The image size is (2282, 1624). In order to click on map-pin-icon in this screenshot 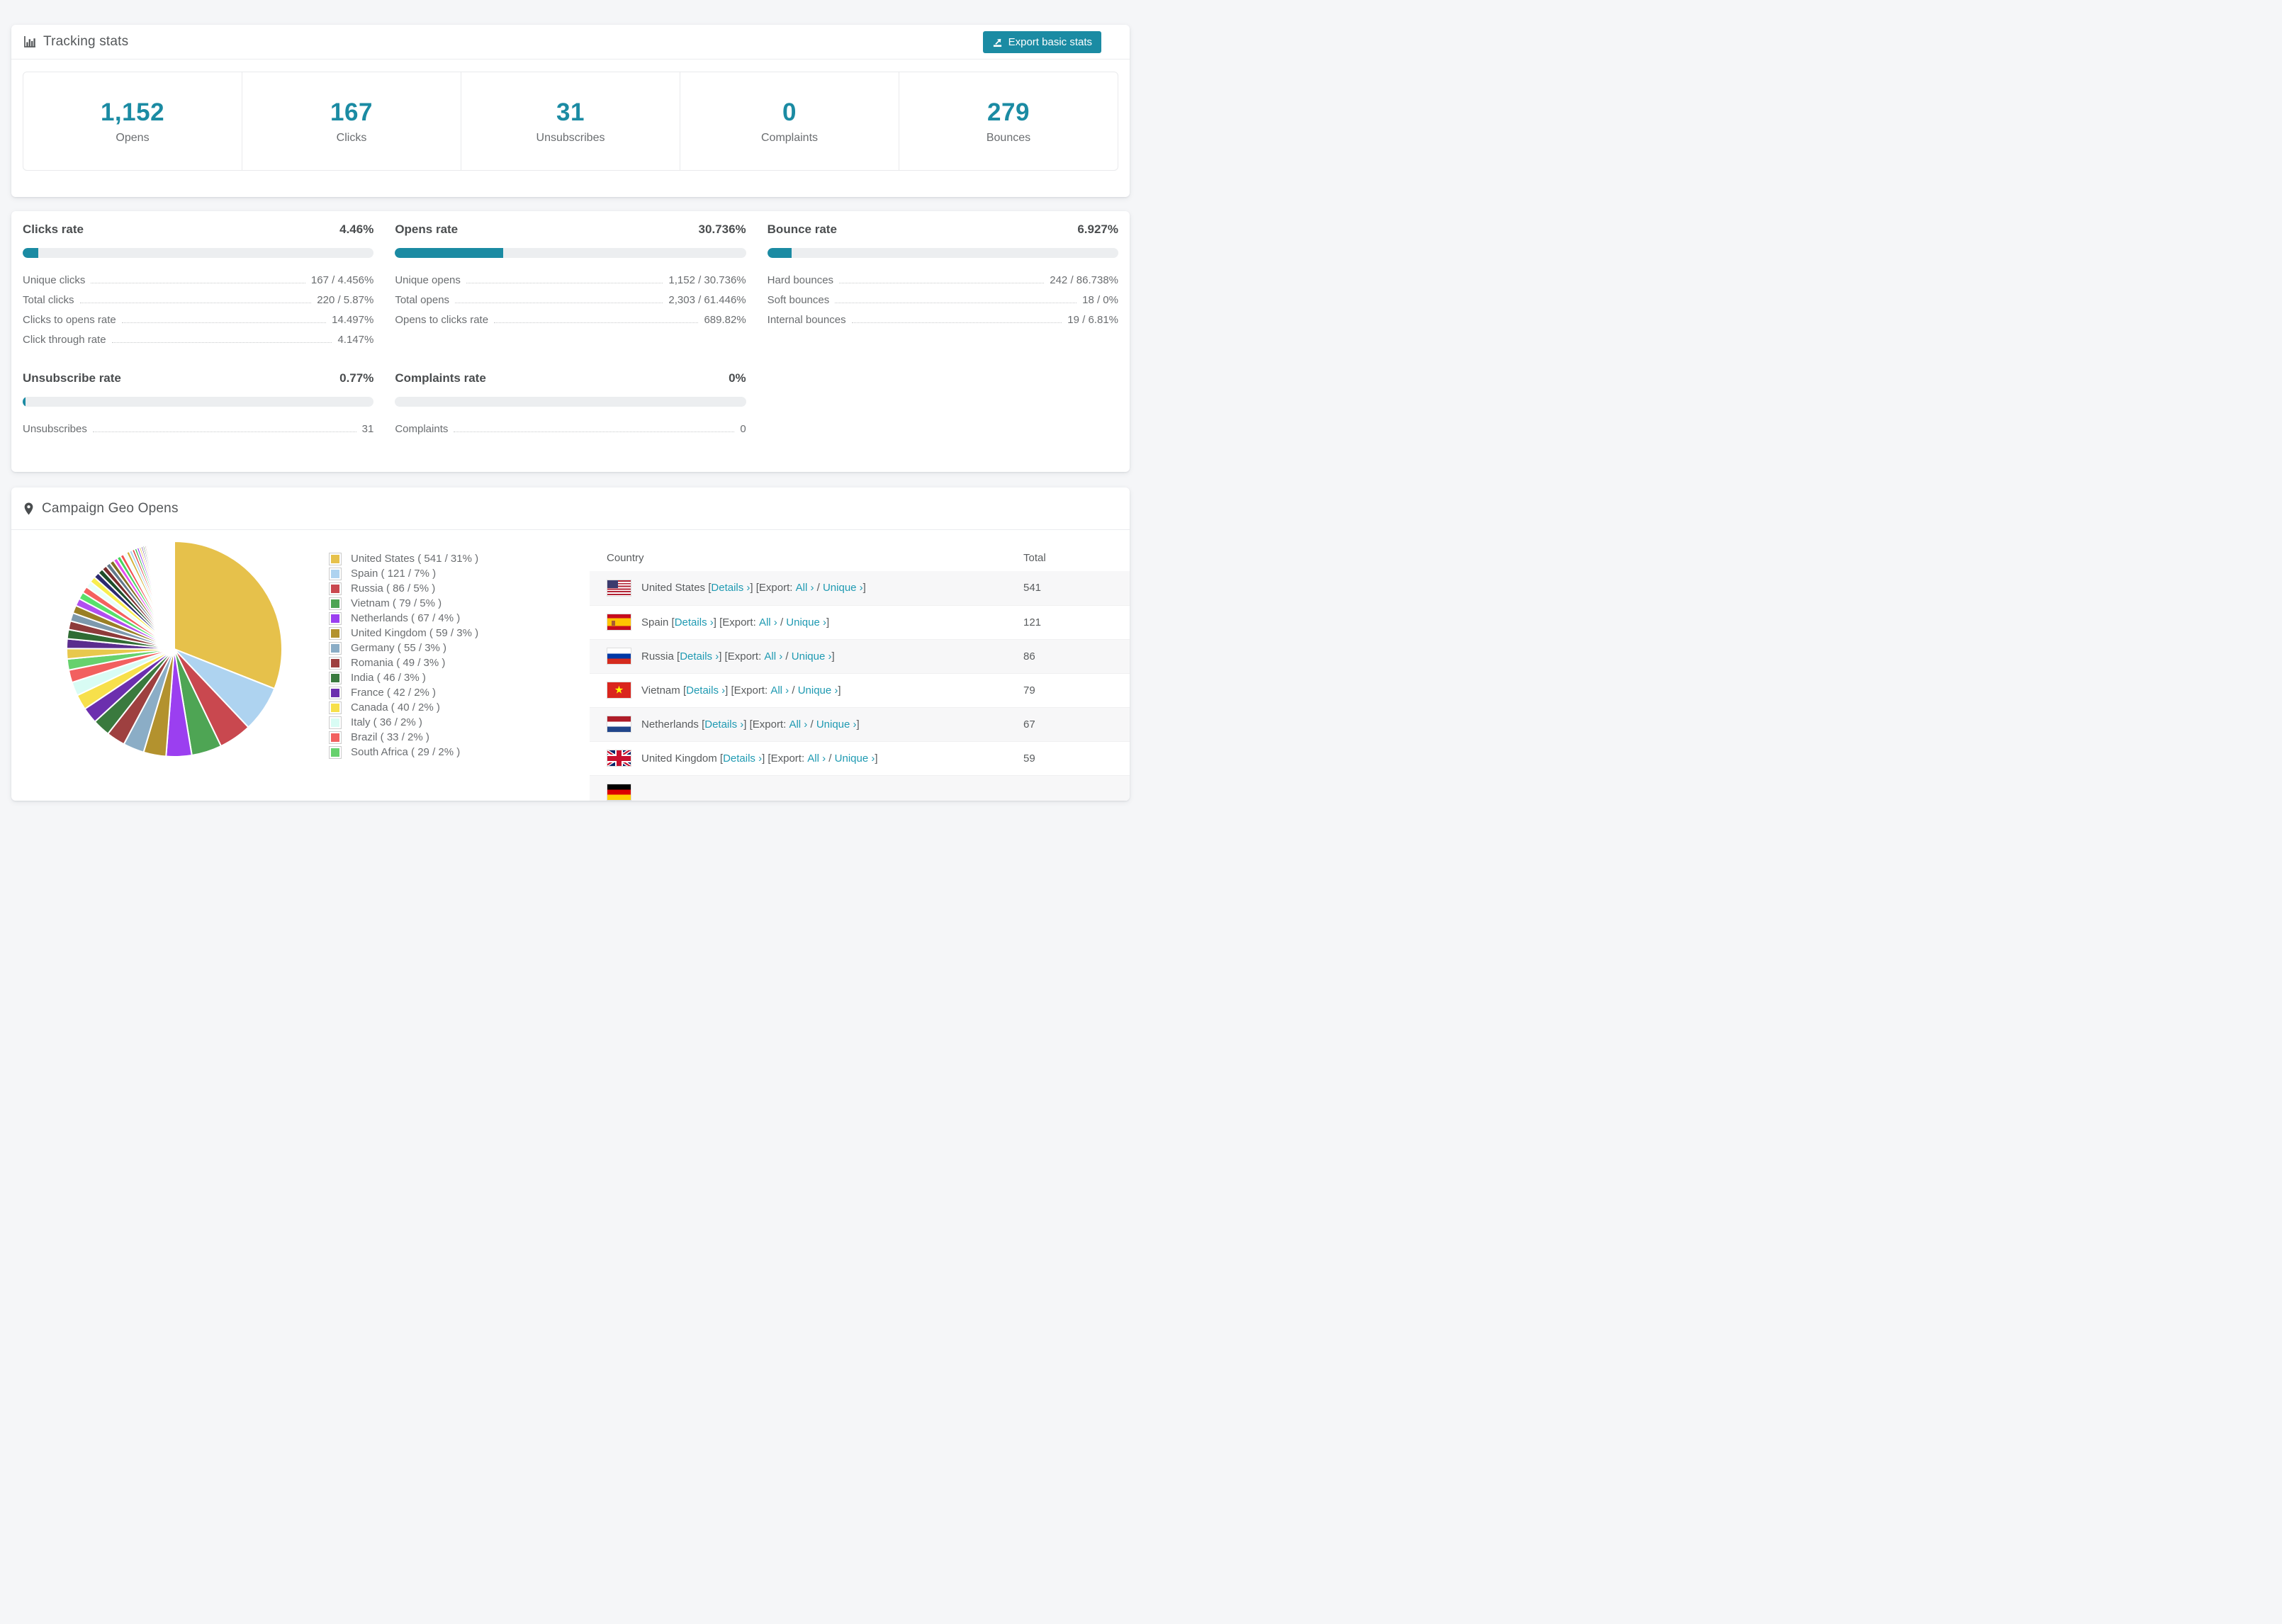, I will do `click(29, 509)`.